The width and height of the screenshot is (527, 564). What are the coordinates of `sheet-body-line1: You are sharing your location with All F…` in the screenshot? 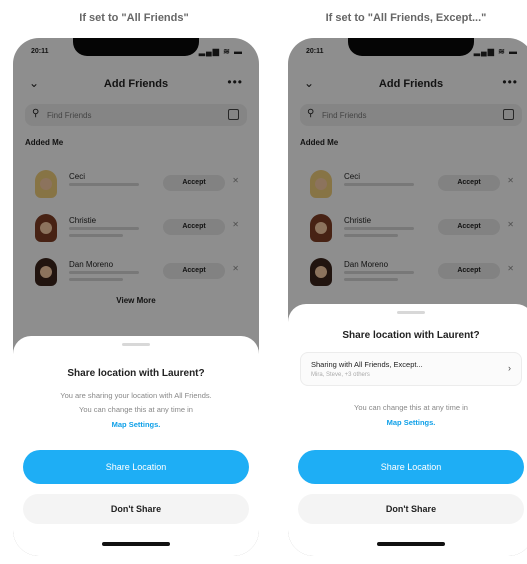 It's located at (136, 395).